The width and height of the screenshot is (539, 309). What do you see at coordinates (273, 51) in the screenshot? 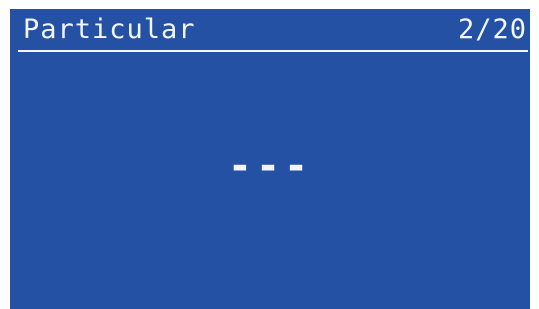
I see `header-divider` at bounding box center [273, 51].